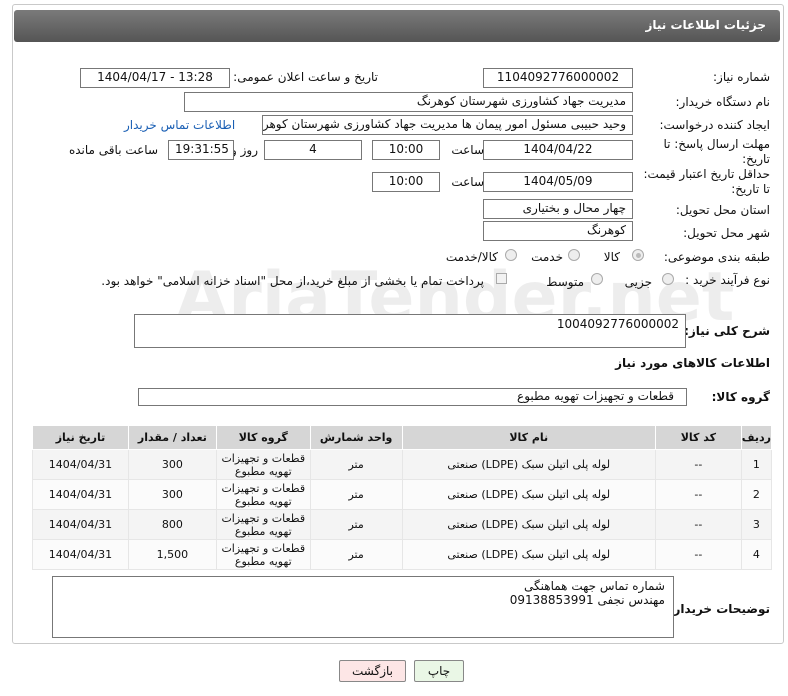 This screenshot has height=696, width=788. Describe the element at coordinates (244, 150) in the screenshot. I see `days-label: روز و` at that location.